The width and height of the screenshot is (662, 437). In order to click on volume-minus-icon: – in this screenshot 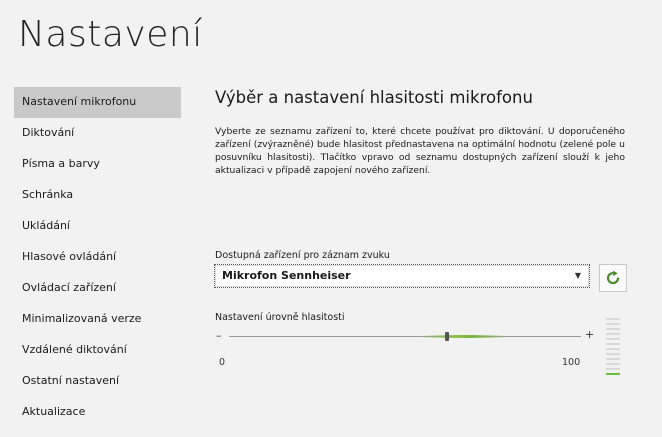, I will do `click(219, 335)`.